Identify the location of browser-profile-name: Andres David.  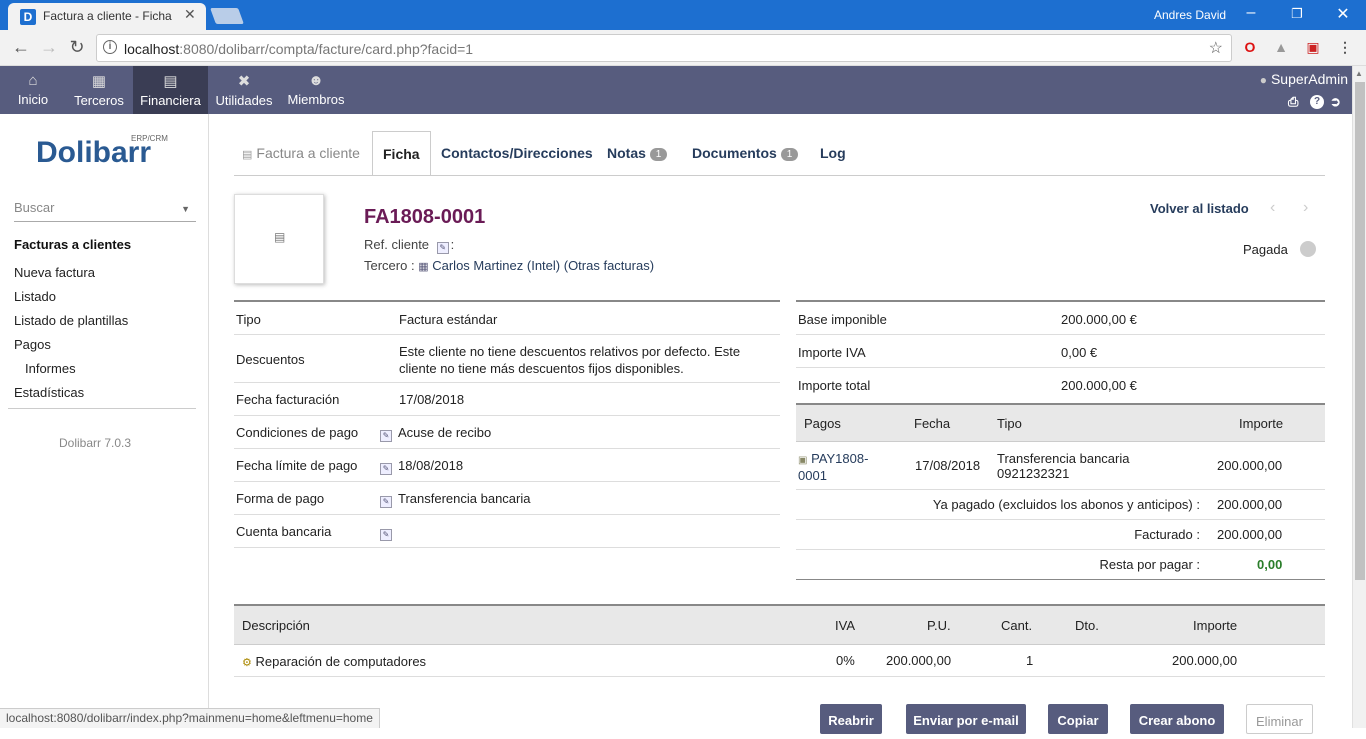
(1190, 15).